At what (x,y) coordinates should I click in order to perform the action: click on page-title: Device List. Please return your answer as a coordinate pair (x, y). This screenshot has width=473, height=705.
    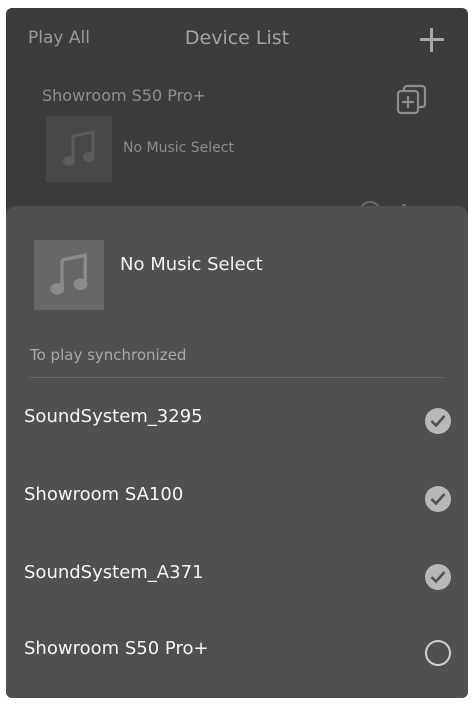
    Looking at the image, I should click on (237, 38).